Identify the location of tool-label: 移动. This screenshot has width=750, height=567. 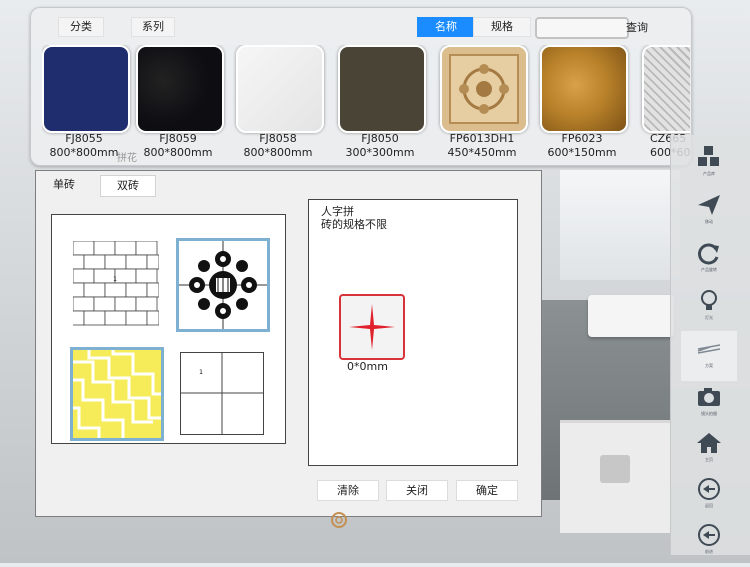
(709, 221).